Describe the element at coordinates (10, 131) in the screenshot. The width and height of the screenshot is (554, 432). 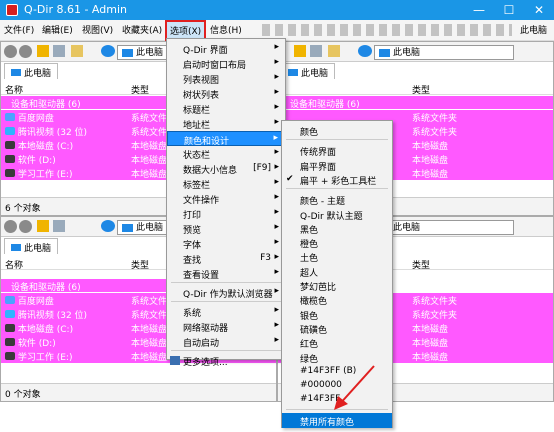
I see `tencent-video-icon` at that location.